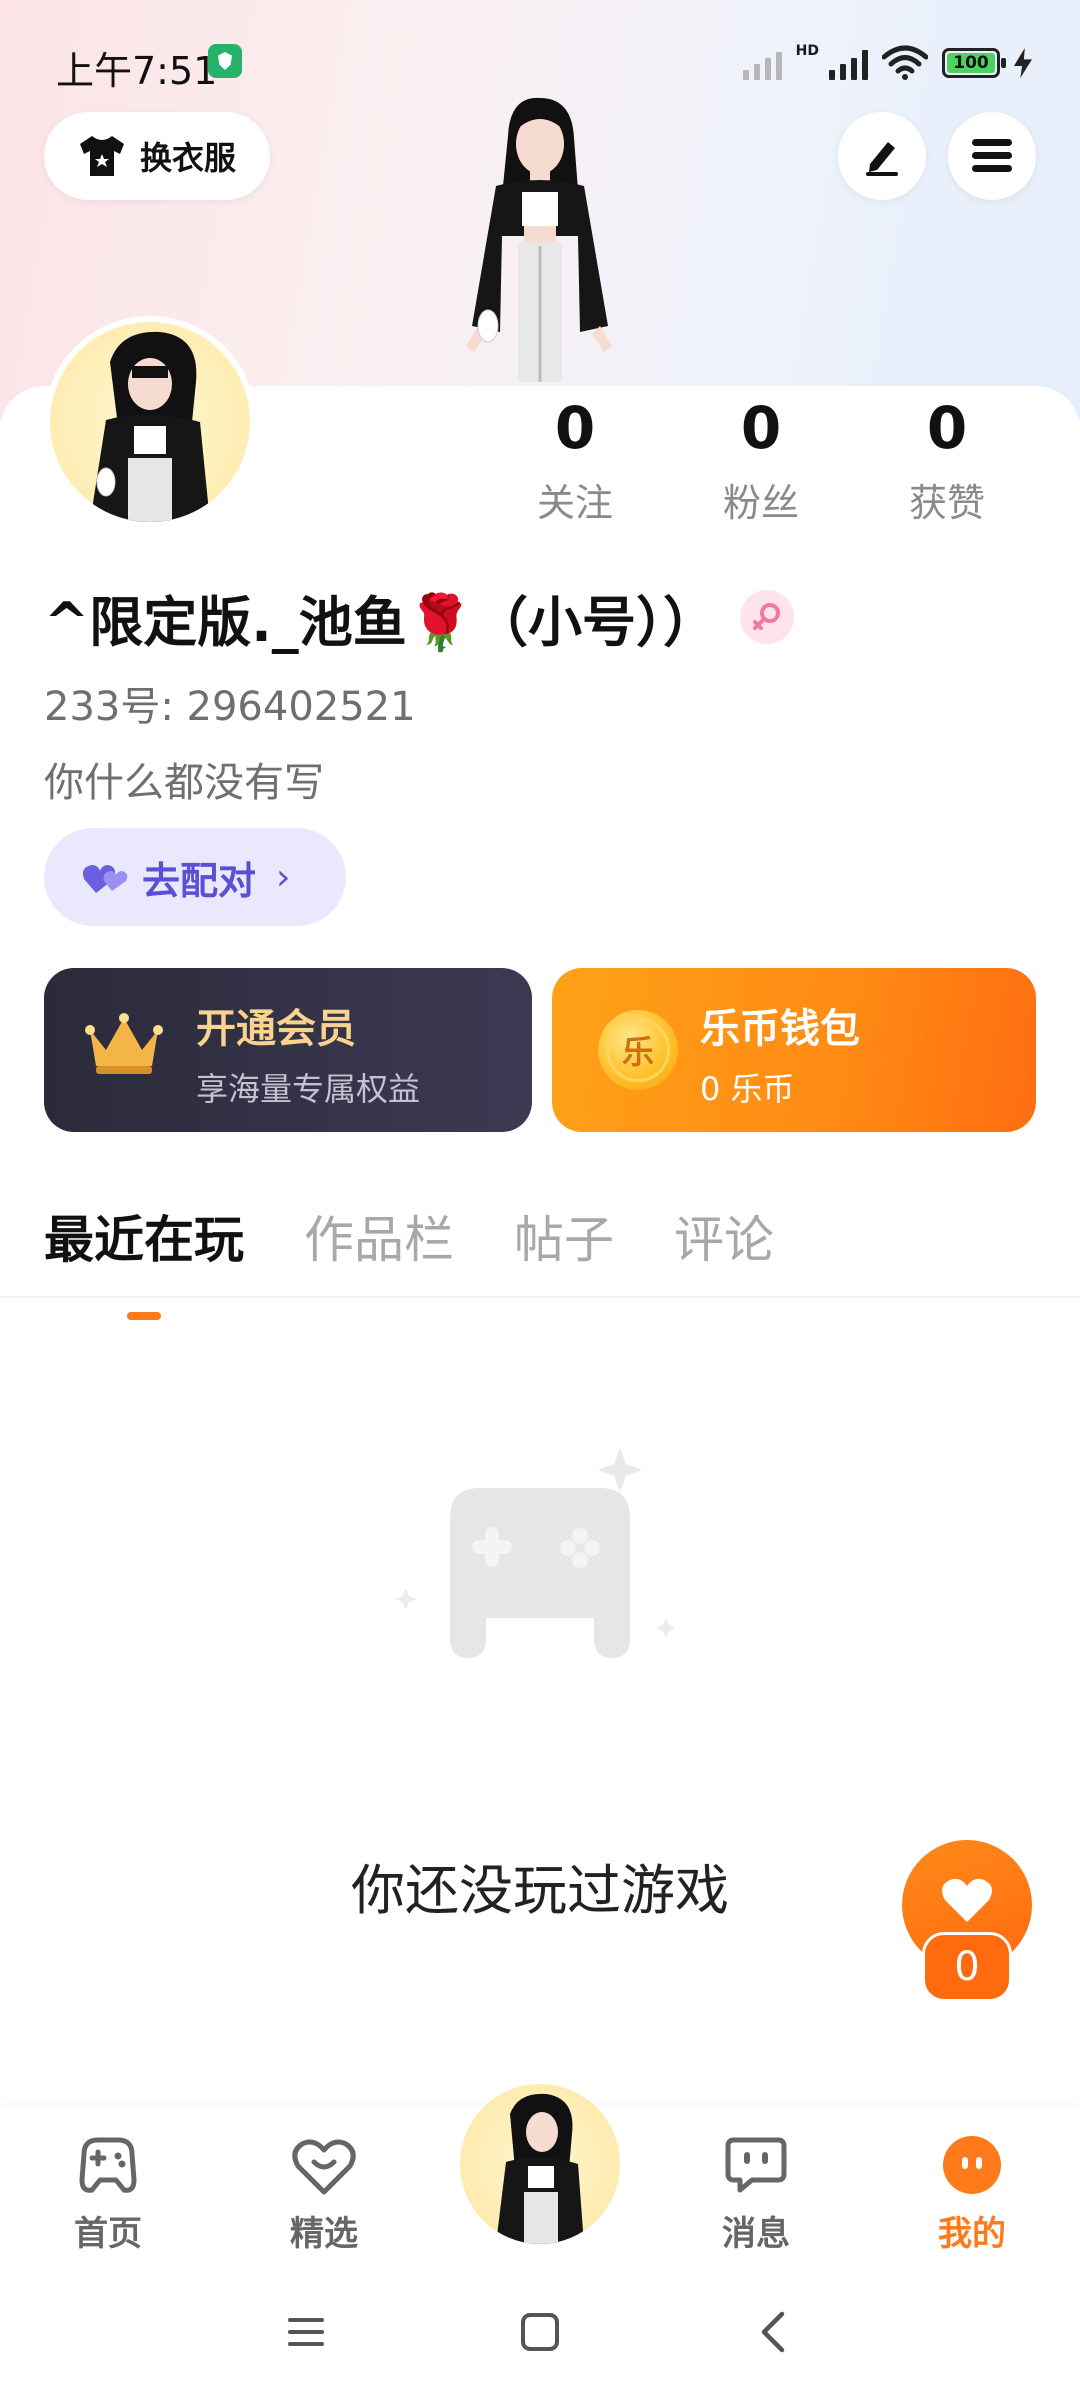 The width and height of the screenshot is (1080, 2400). I want to click on avatar-portrait, so click(150, 426).